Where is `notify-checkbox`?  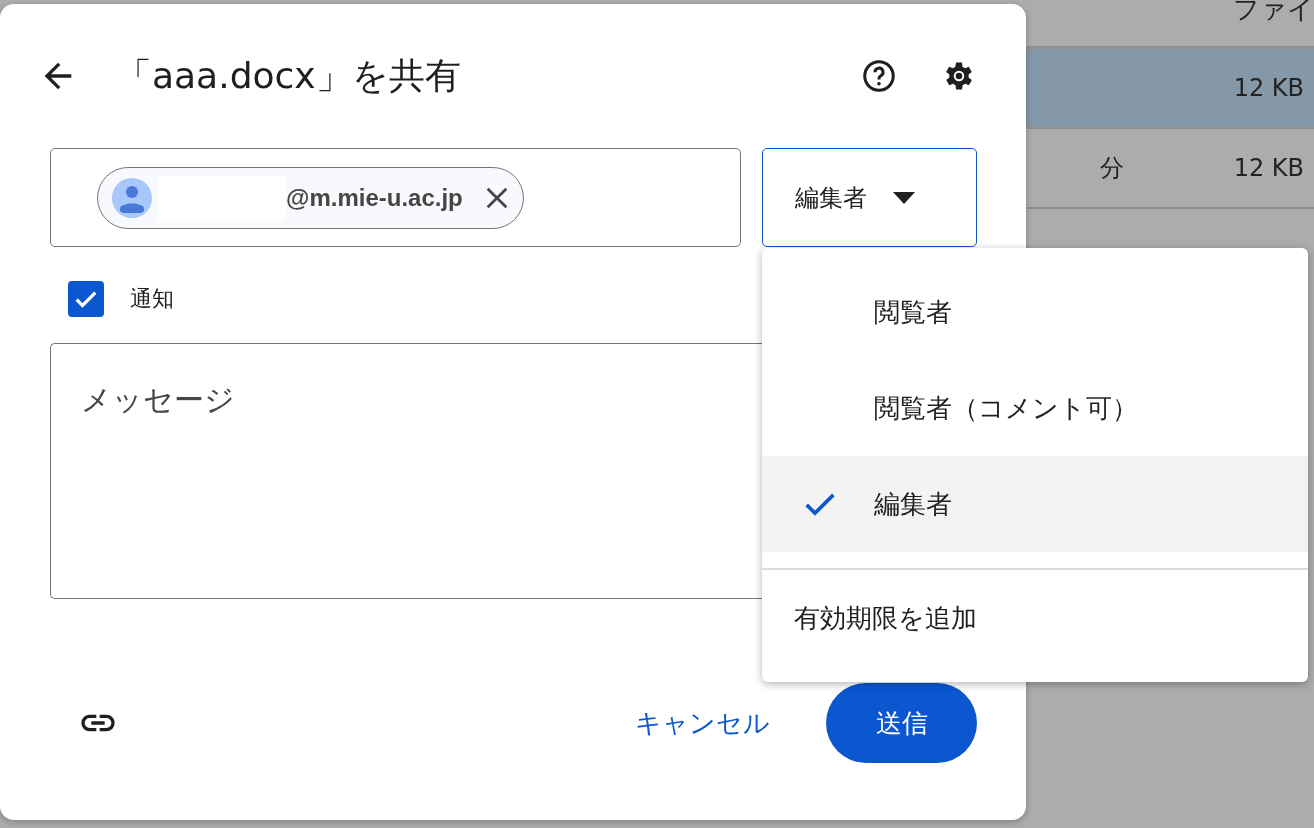
notify-checkbox is located at coordinates (86, 299).